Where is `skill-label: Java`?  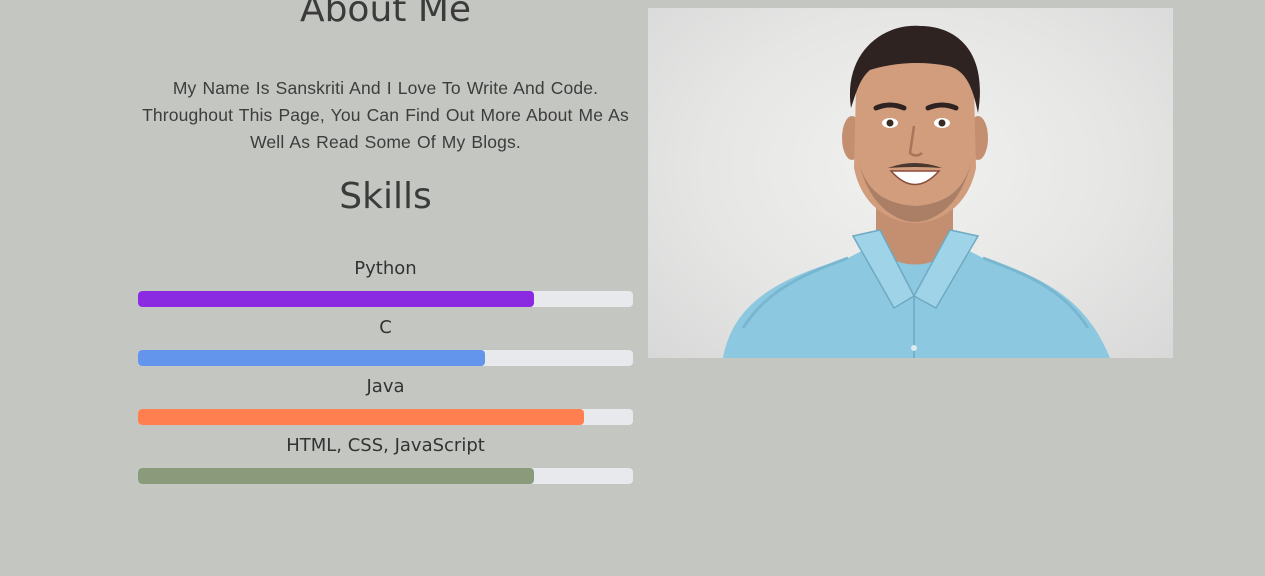 skill-label: Java is located at coordinates (385, 386).